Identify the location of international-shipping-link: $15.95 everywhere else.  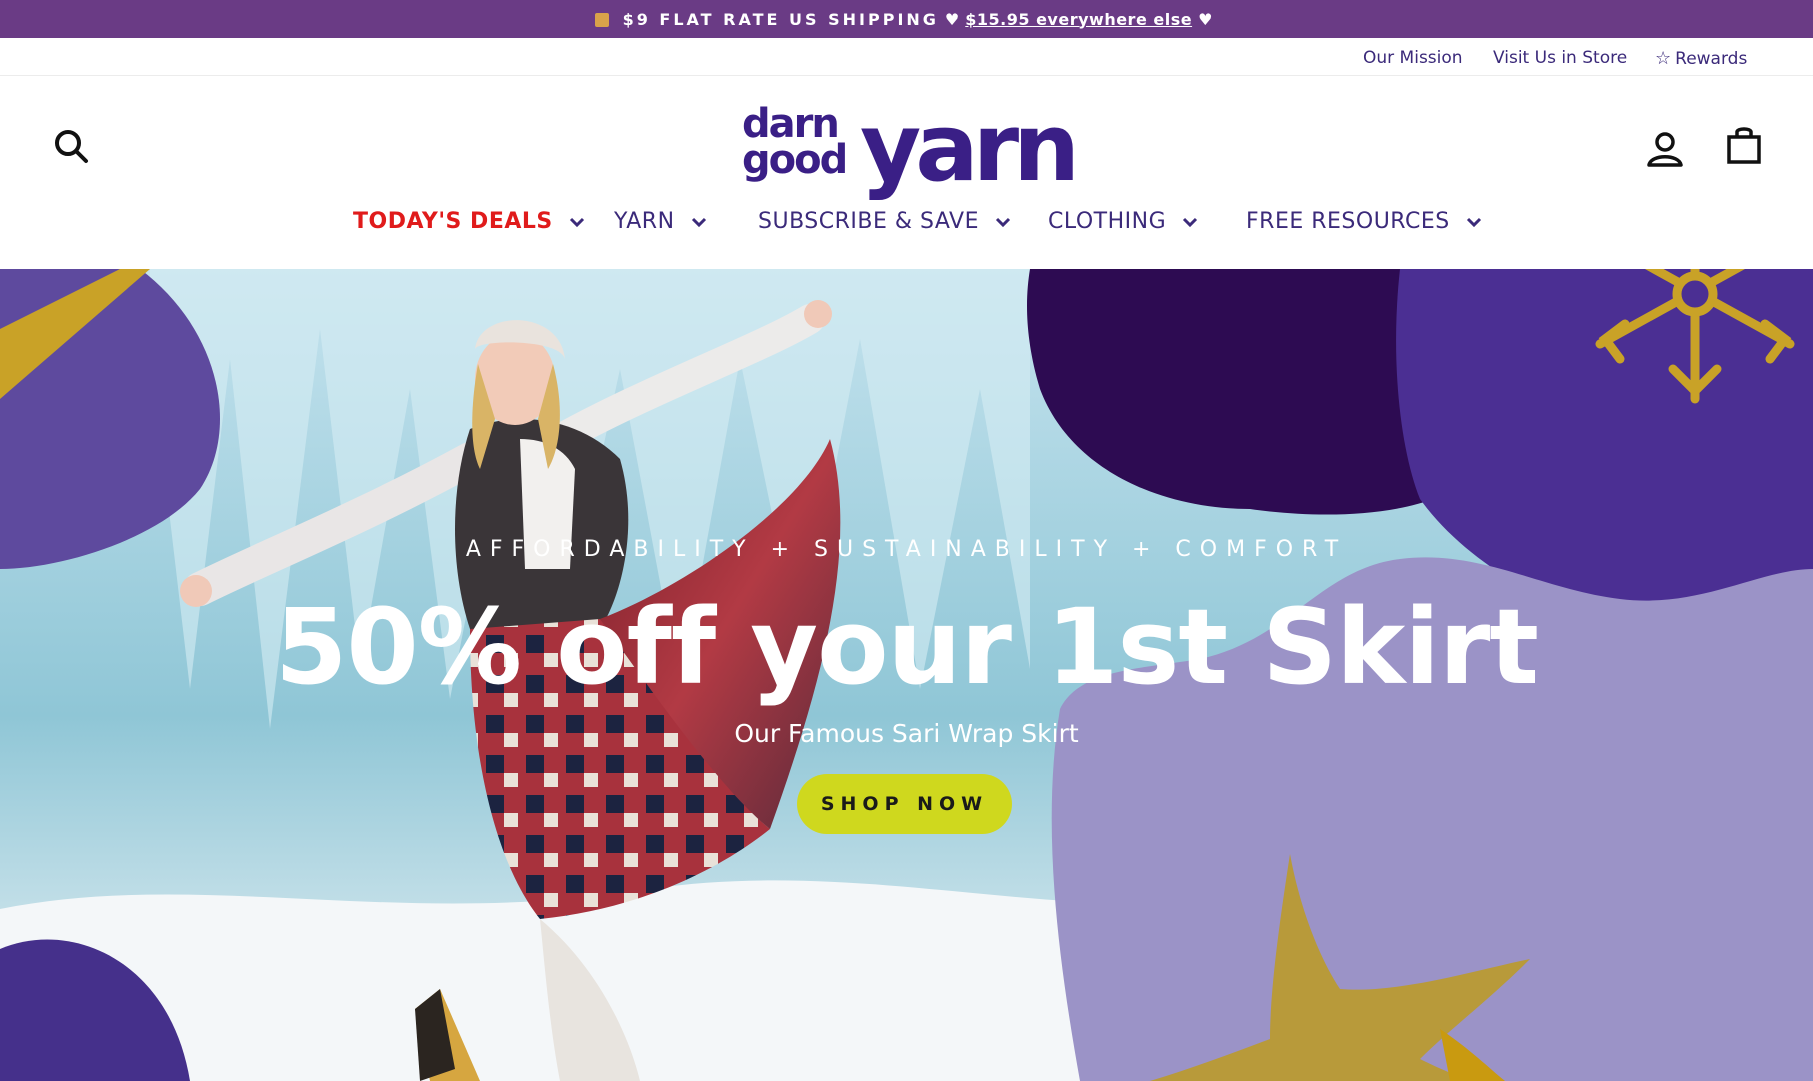
(1078, 19).